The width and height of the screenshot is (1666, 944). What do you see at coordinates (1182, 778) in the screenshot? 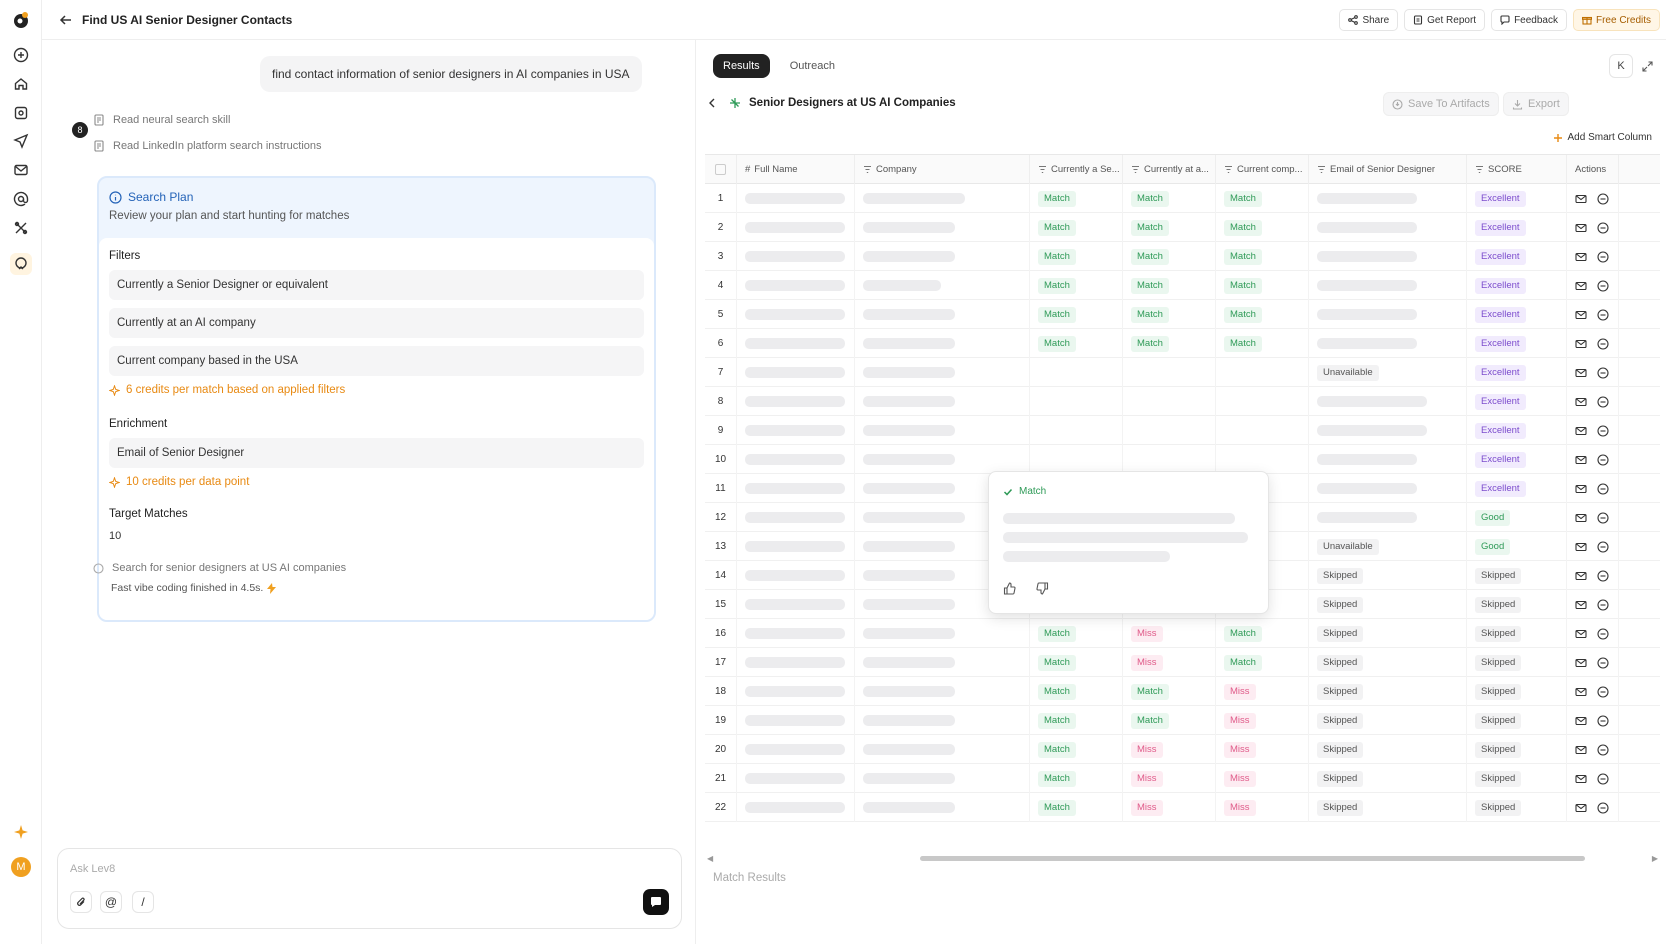
I see `table-row: 21 Match Miss Miss Skipped Skipped` at bounding box center [1182, 778].